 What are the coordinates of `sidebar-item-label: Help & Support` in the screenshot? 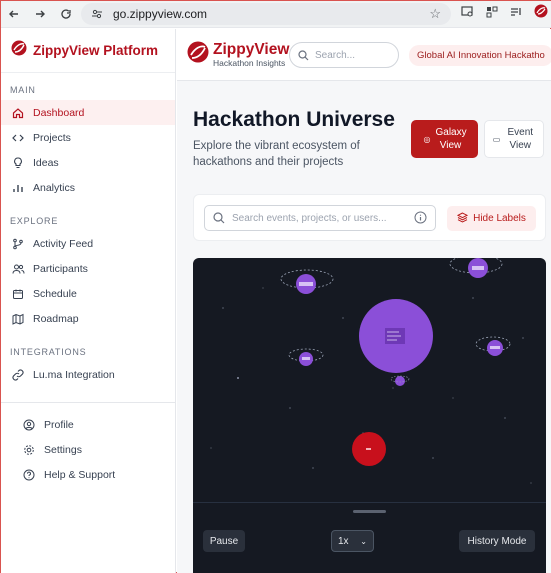 It's located at (80, 474).